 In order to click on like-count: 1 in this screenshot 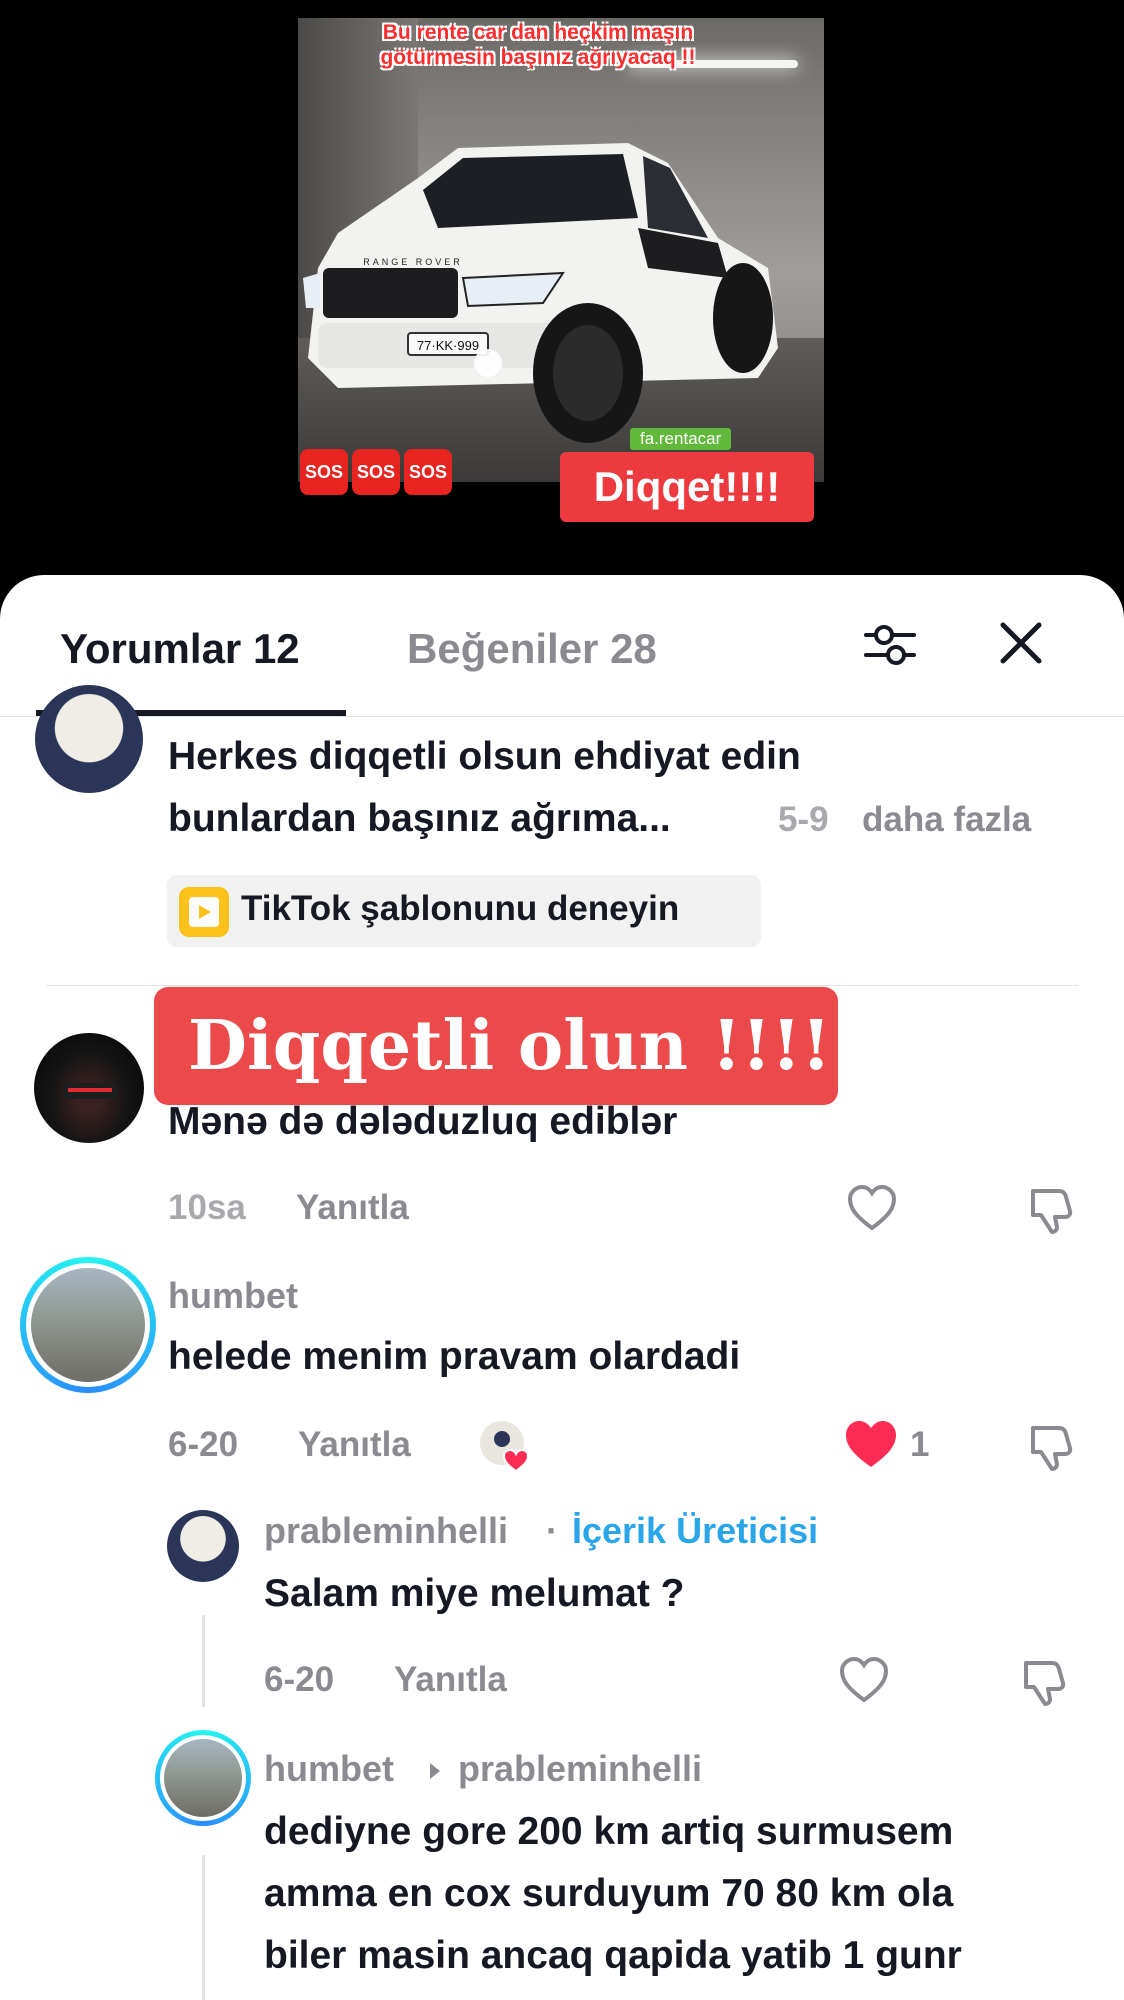, I will do `click(920, 1444)`.